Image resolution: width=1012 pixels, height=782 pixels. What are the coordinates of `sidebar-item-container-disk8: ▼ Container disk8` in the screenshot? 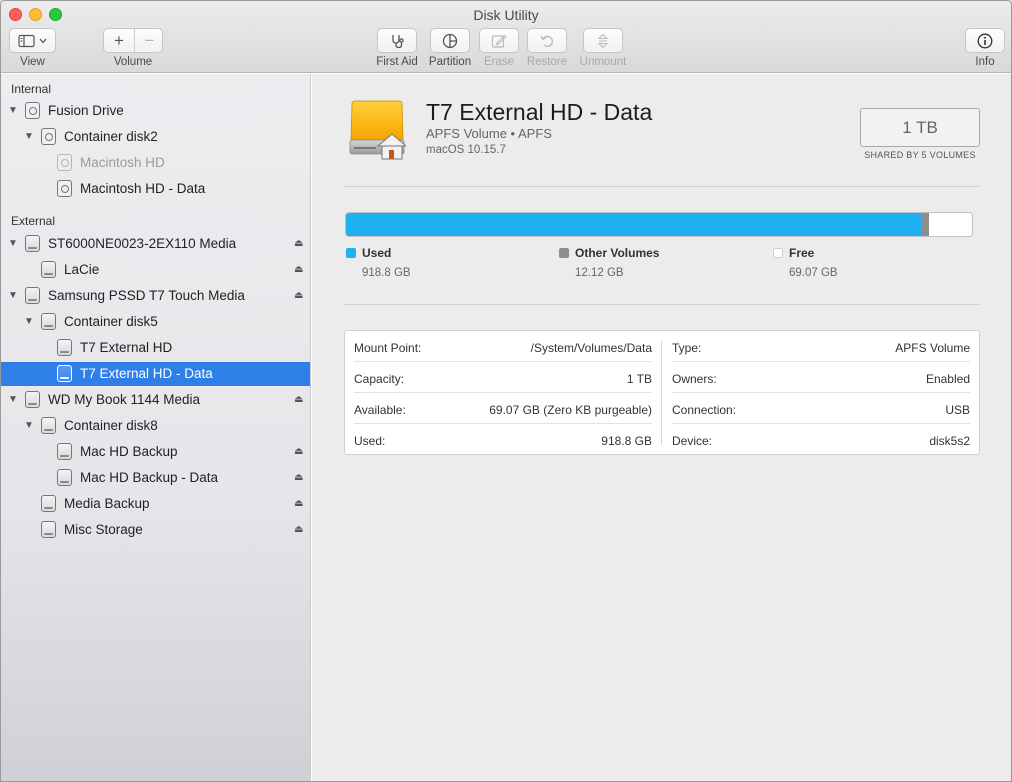 It's located at (155, 426).